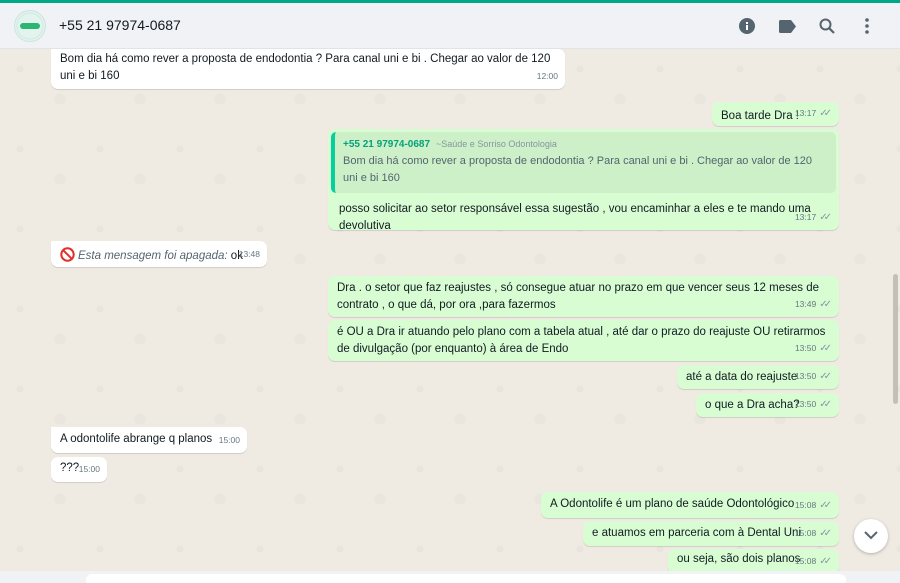 This screenshot has width=900, height=583. Describe the element at coordinates (466, 578) in the screenshot. I see `message-input` at that location.